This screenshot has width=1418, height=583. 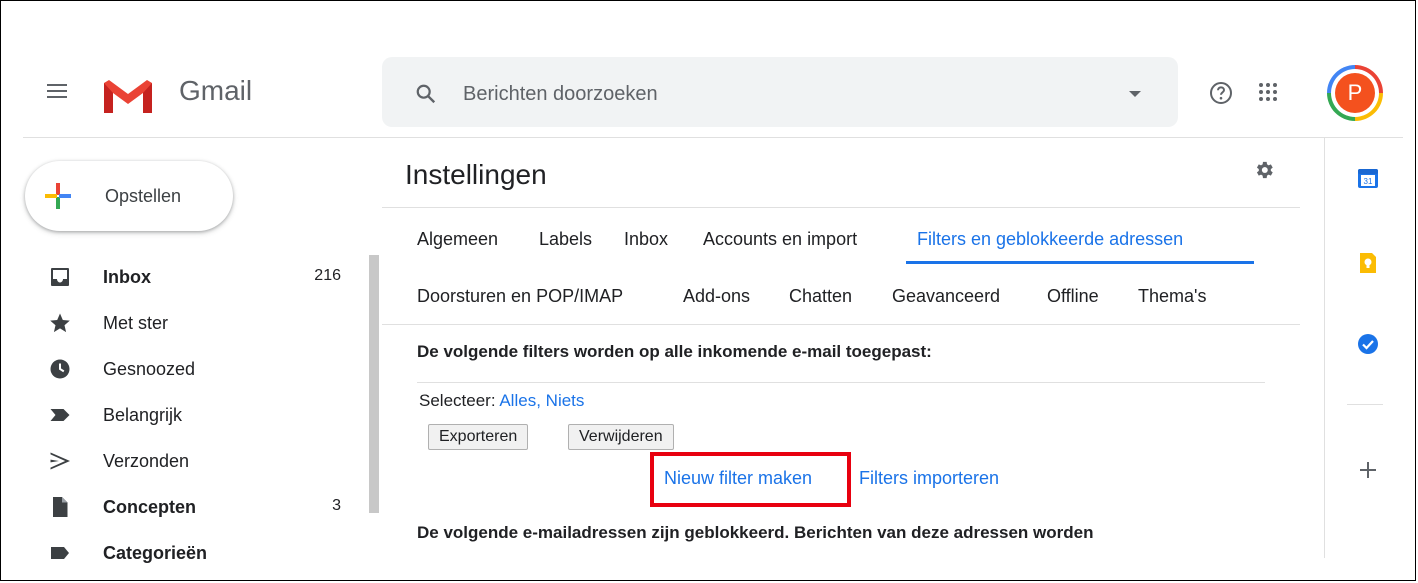 I want to click on tab-accounts-en-import: Accounts en import, so click(x=780, y=239).